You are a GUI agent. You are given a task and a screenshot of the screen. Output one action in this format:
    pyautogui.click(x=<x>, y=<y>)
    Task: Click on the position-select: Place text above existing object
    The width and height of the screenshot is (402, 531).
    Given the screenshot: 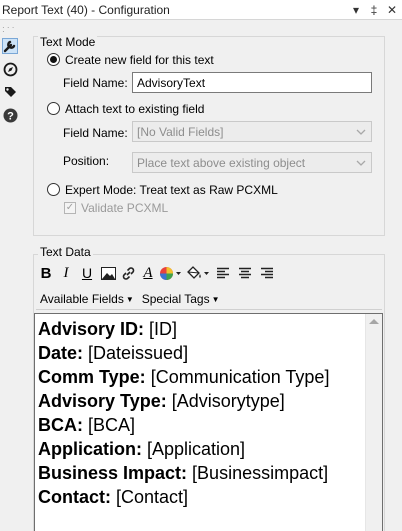 What is the action you would take?
    pyautogui.click(x=252, y=162)
    